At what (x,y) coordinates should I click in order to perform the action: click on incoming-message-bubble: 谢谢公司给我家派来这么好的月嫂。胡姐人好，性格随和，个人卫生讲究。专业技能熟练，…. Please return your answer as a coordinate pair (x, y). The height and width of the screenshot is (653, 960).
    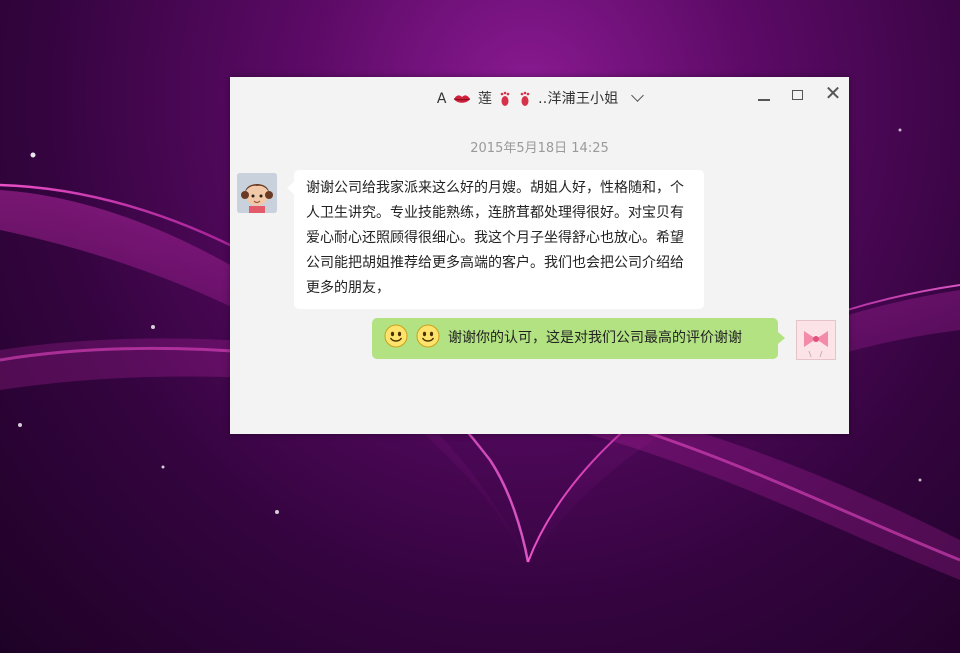
    Looking at the image, I should click on (495, 239).